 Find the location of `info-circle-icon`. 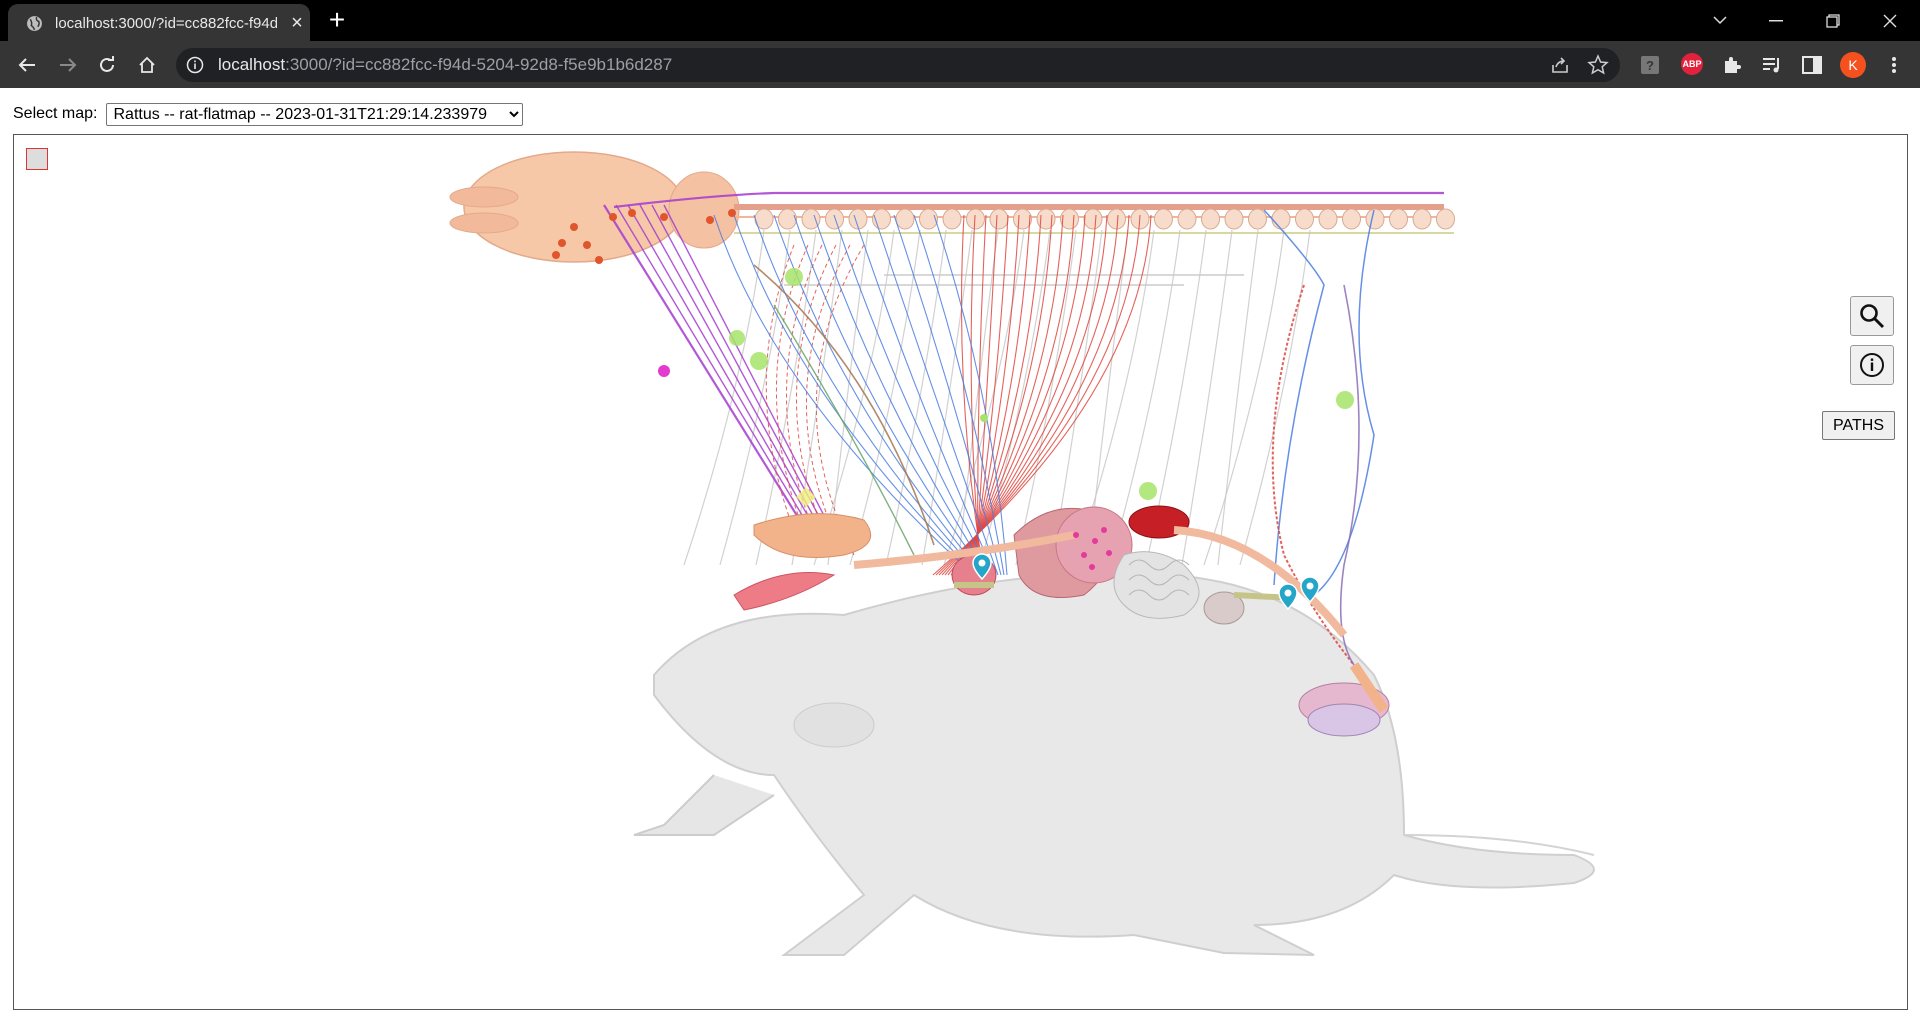

info-circle-icon is located at coordinates (1872, 365).